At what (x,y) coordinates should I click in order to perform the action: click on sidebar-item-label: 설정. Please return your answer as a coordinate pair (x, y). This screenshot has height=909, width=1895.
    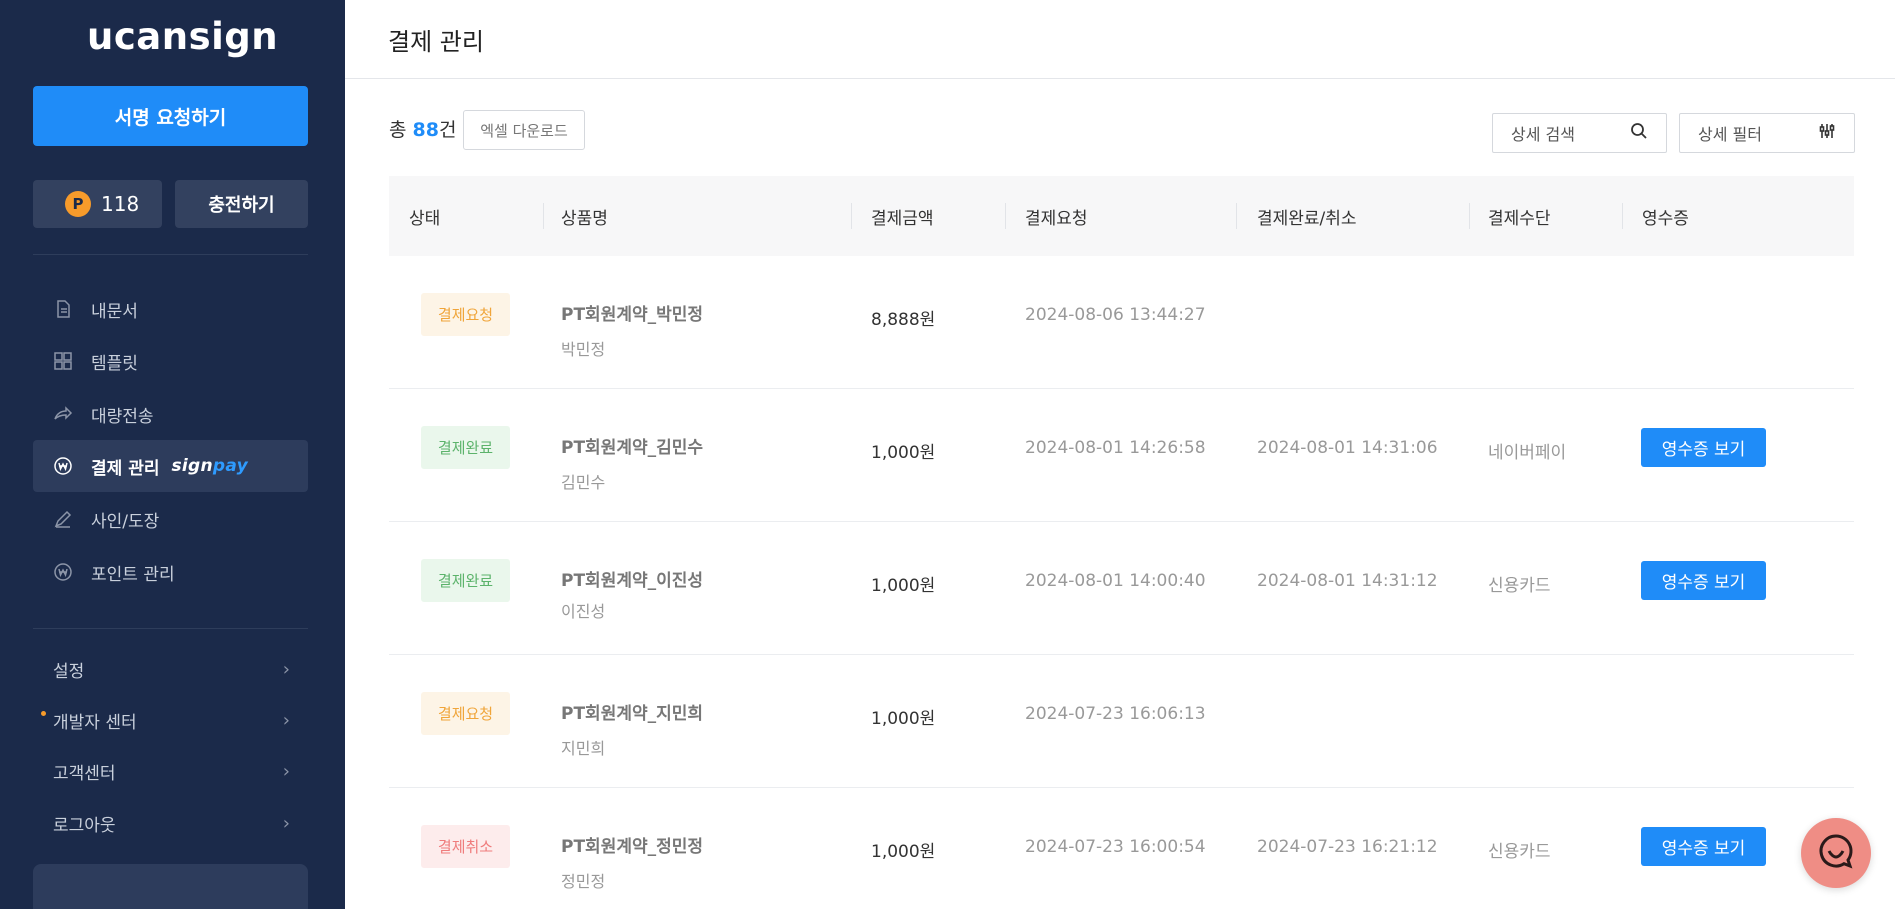
    Looking at the image, I should click on (69, 671).